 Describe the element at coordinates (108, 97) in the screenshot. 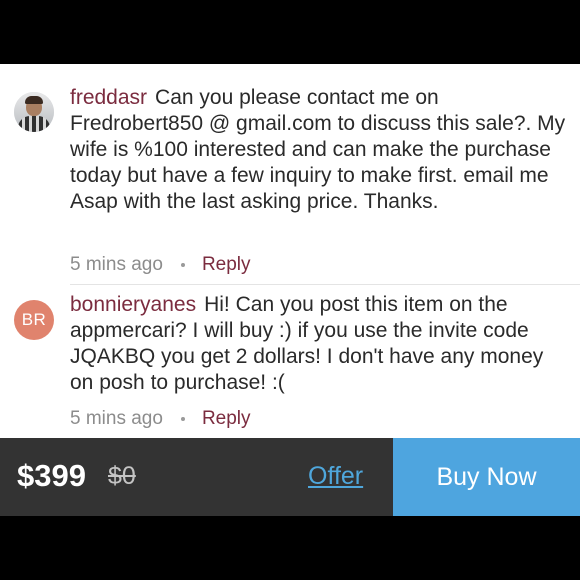

I see `comment-username: freddasr` at that location.